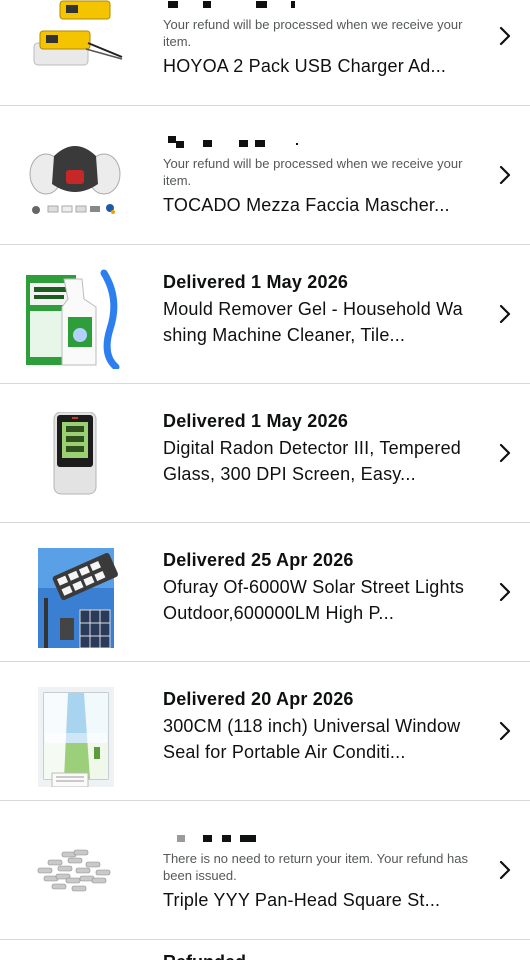  I want to click on delivery-status: Delivered 25 Apr 2026, so click(258, 560).